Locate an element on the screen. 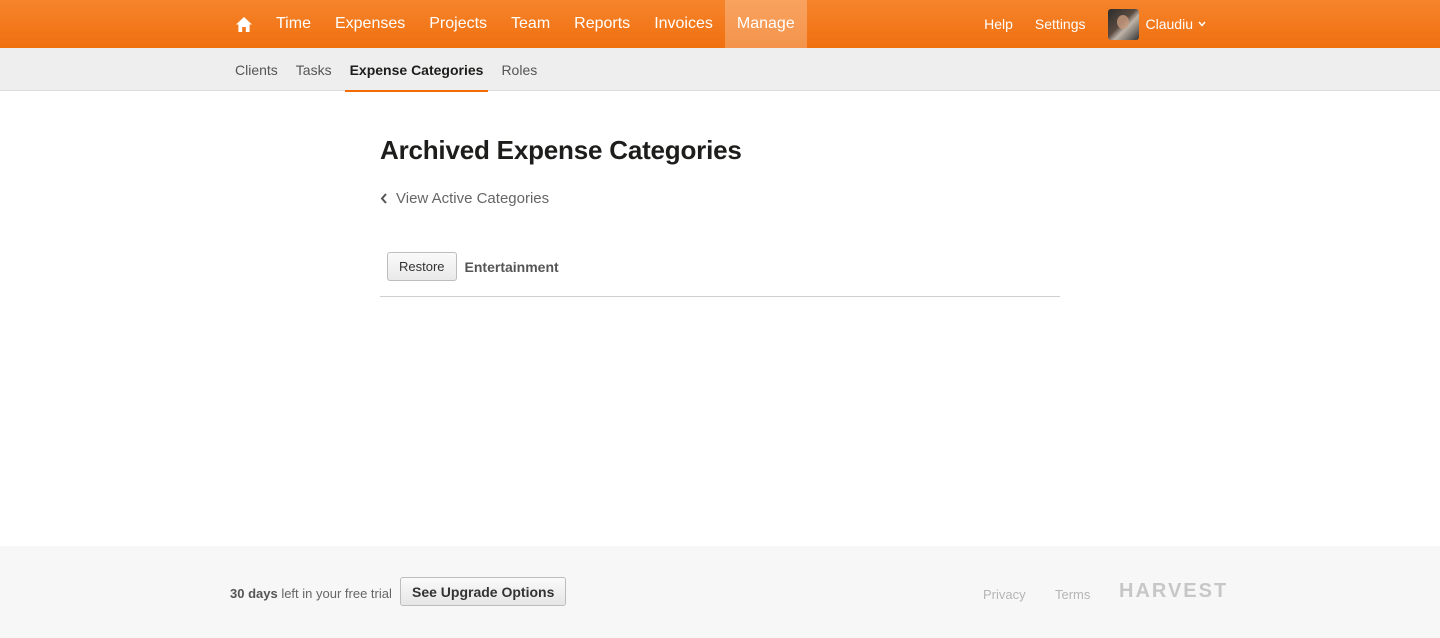 This screenshot has height=638, width=1440. category-name: Entertainment is located at coordinates (511, 266).